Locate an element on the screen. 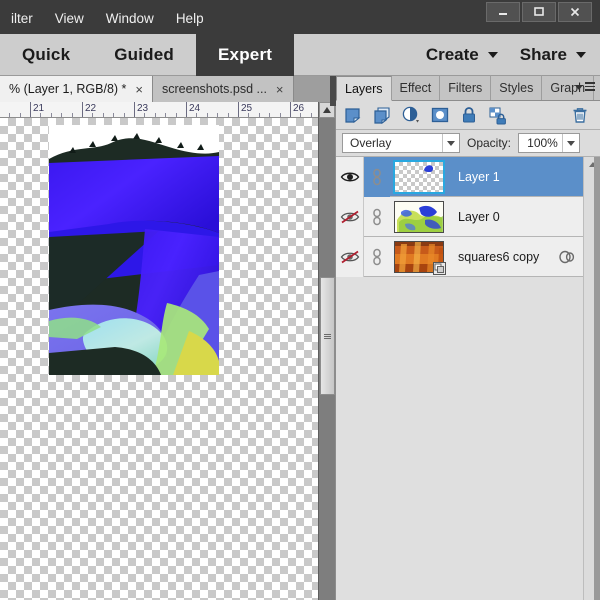 The height and width of the screenshot is (600, 600). panel-tab-layers: Layers is located at coordinates (364, 88).